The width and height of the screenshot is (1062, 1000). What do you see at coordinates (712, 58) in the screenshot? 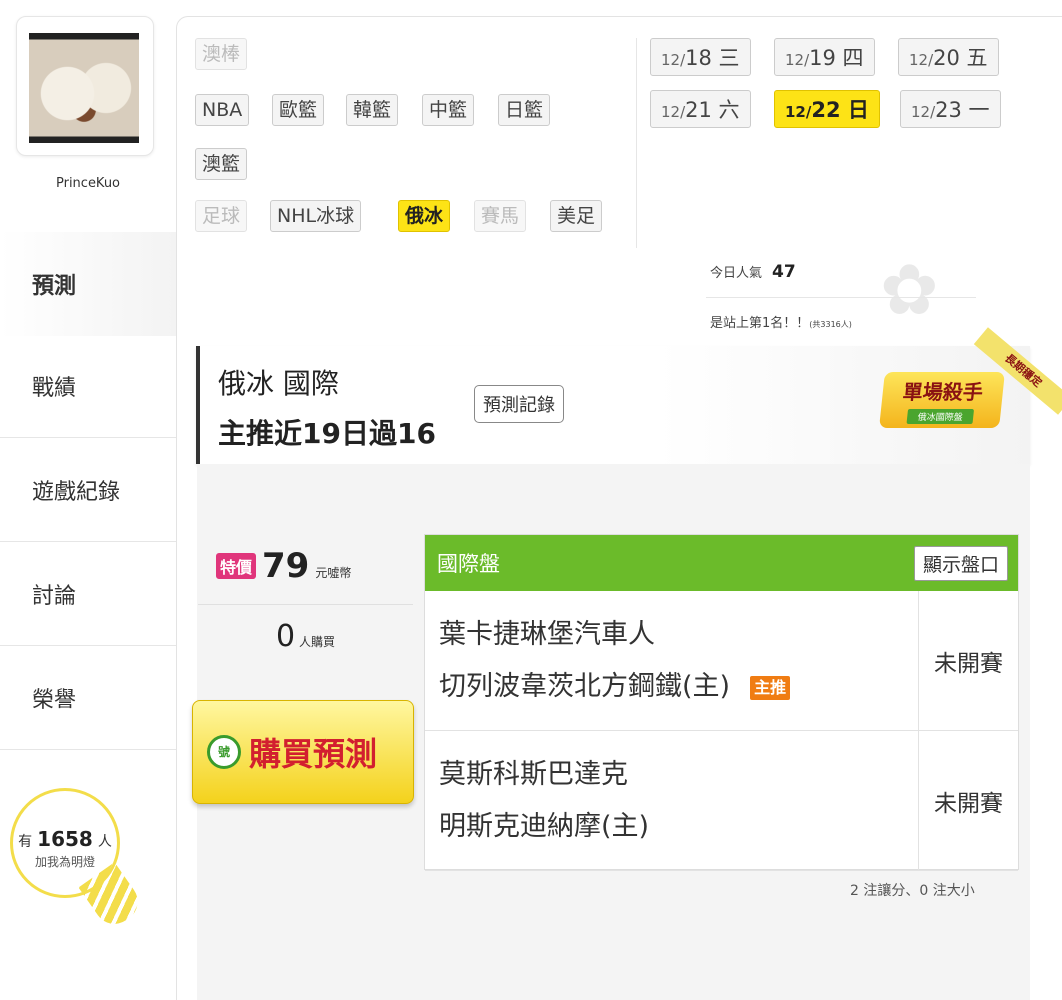
I see `date-day: 18 三` at bounding box center [712, 58].